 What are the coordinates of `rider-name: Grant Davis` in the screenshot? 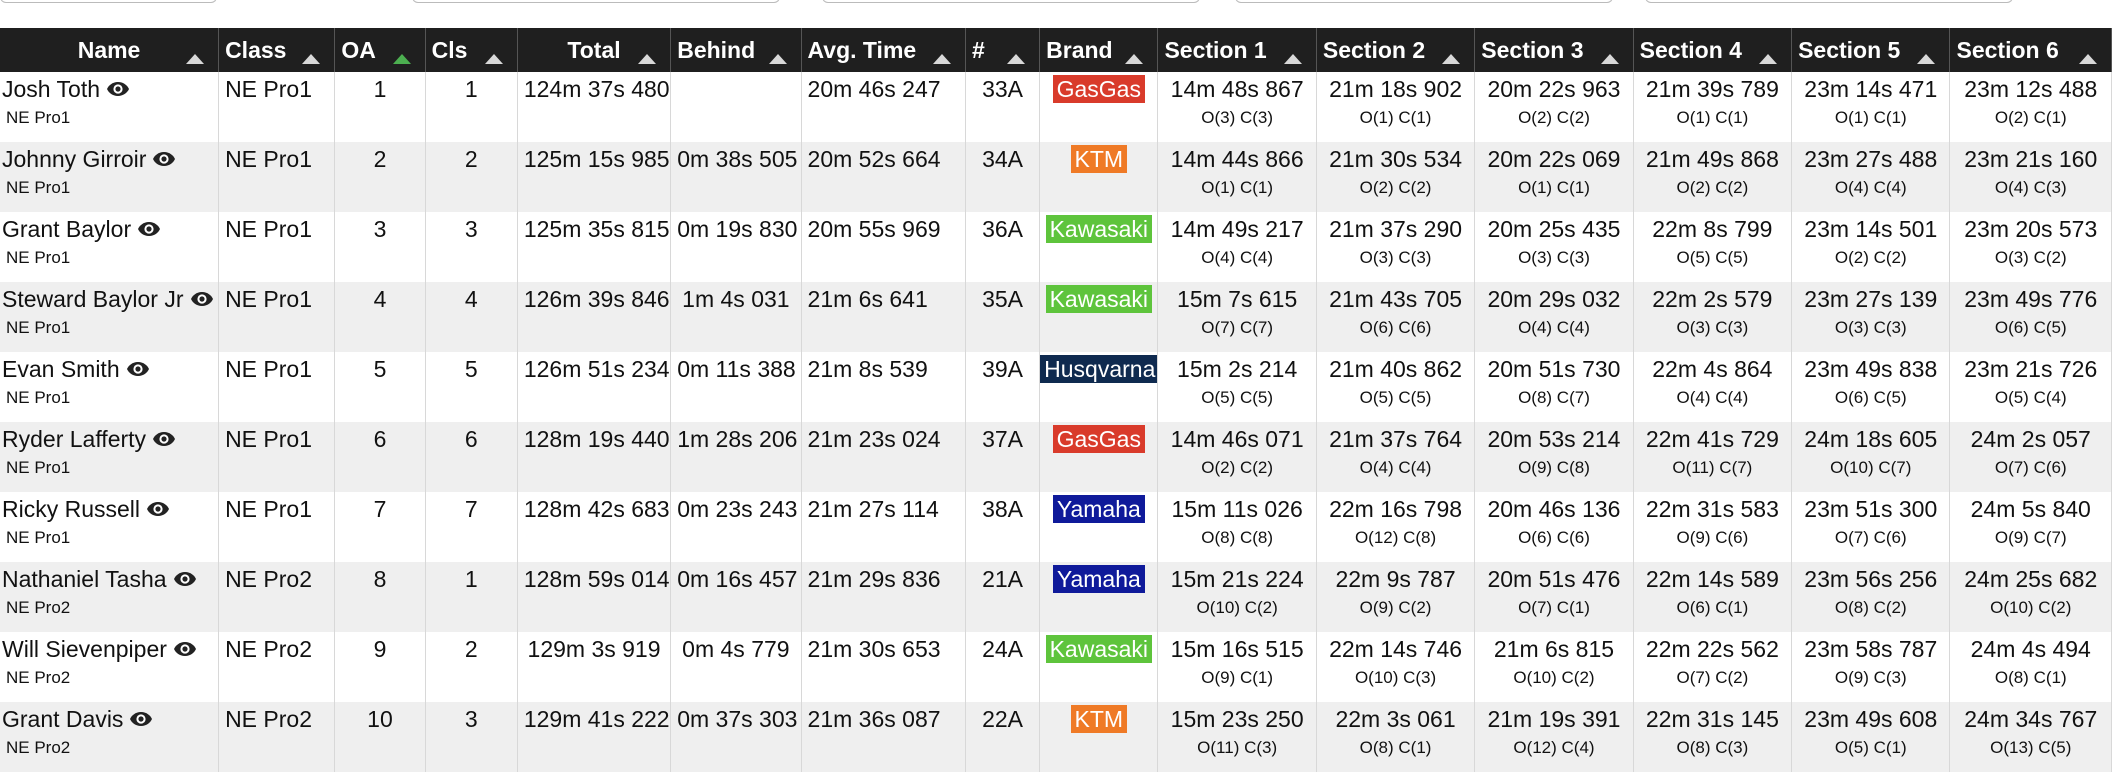 It's located at (62, 719).